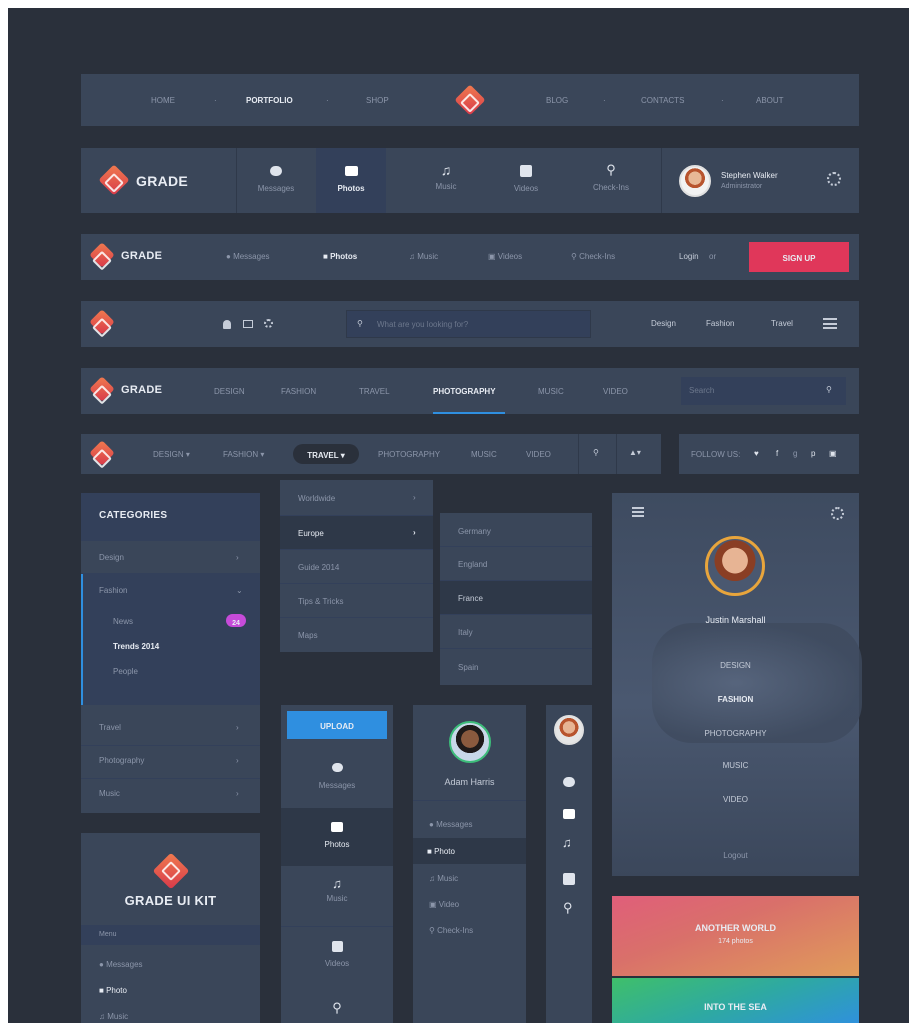 The image size is (912, 1023). Describe the element at coordinates (423, 256) in the screenshot. I see `nav3-tab-music: ♫ Music` at that location.